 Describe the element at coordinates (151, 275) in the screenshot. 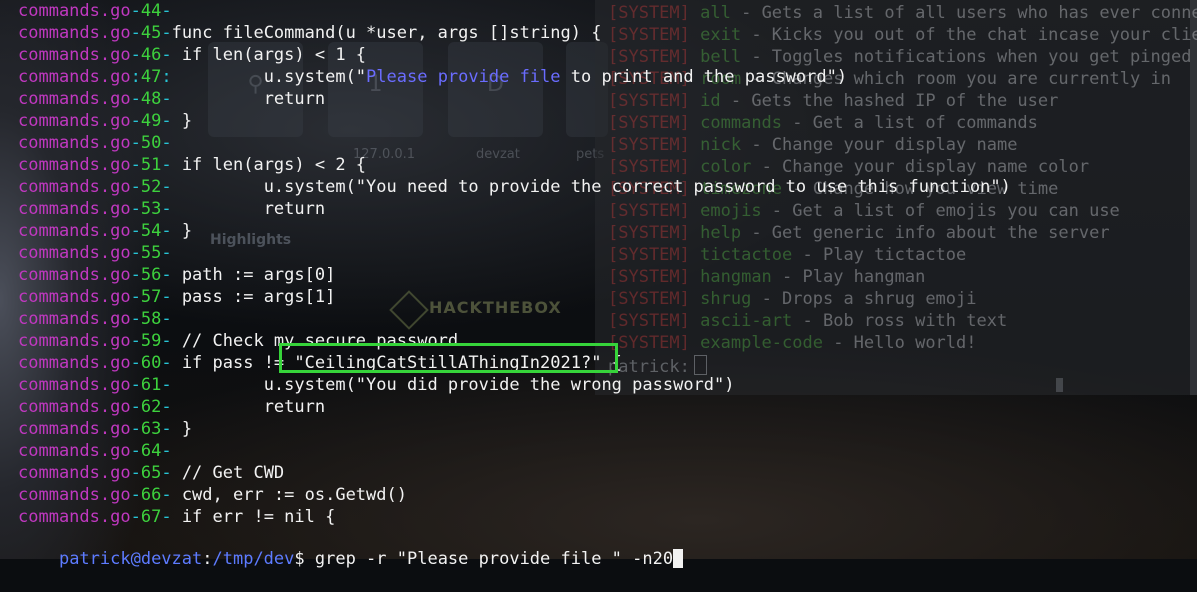

I see `line-number: 56` at that location.